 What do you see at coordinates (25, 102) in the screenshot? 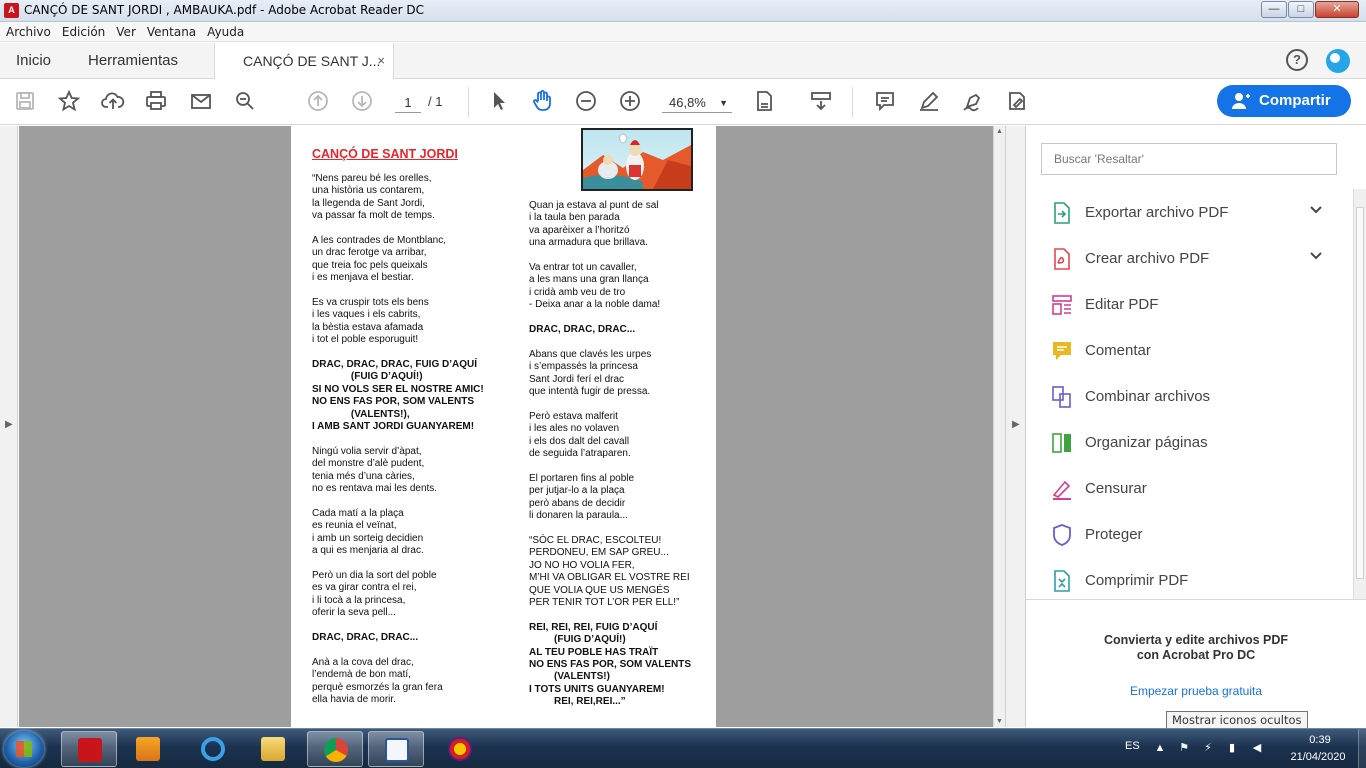
I see `save-icon` at bounding box center [25, 102].